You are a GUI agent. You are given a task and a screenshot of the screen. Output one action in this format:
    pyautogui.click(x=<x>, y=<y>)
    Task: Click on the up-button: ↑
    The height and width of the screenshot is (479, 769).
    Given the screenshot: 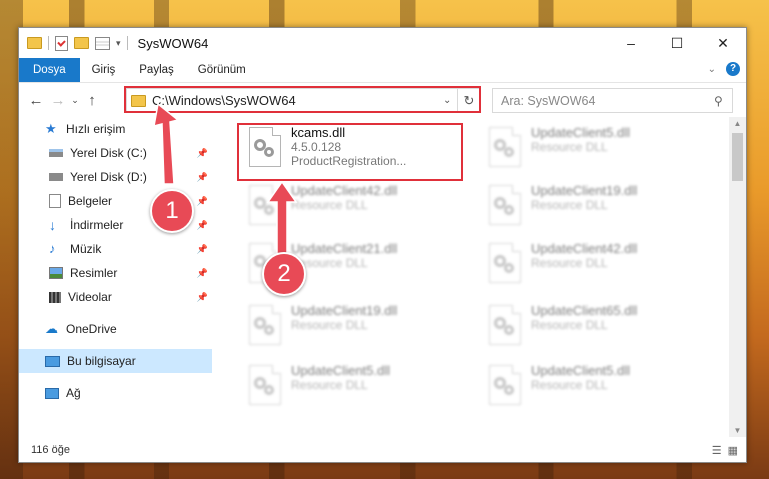 What is the action you would take?
    pyautogui.click(x=92, y=100)
    